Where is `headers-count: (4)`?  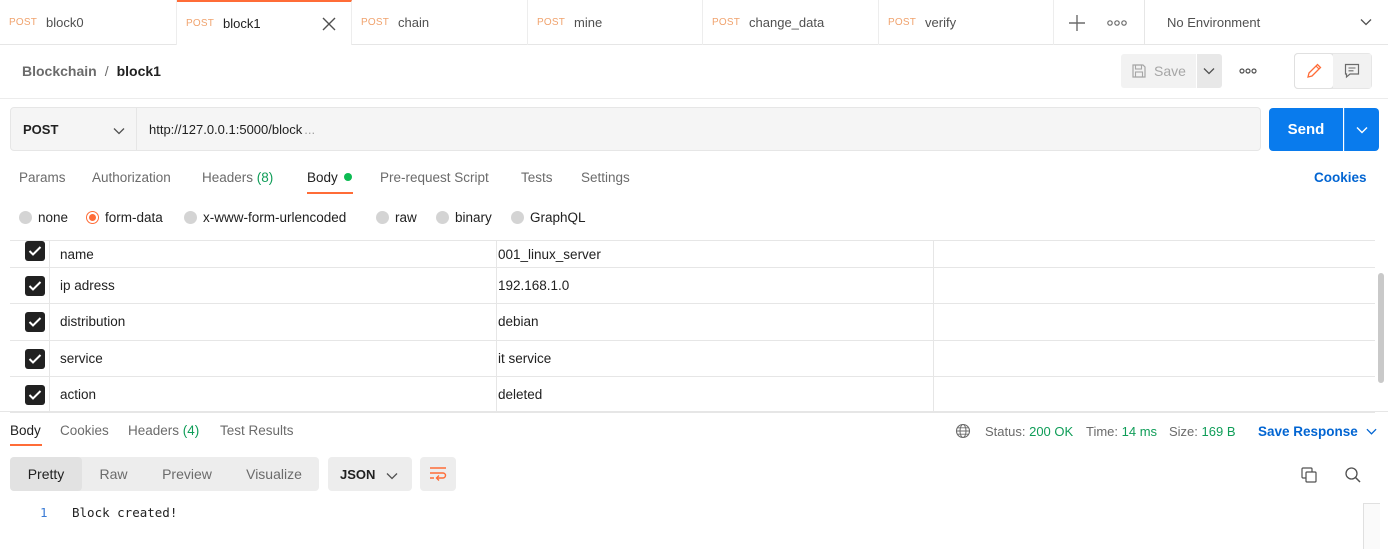 headers-count: (4) is located at coordinates (191, 430).